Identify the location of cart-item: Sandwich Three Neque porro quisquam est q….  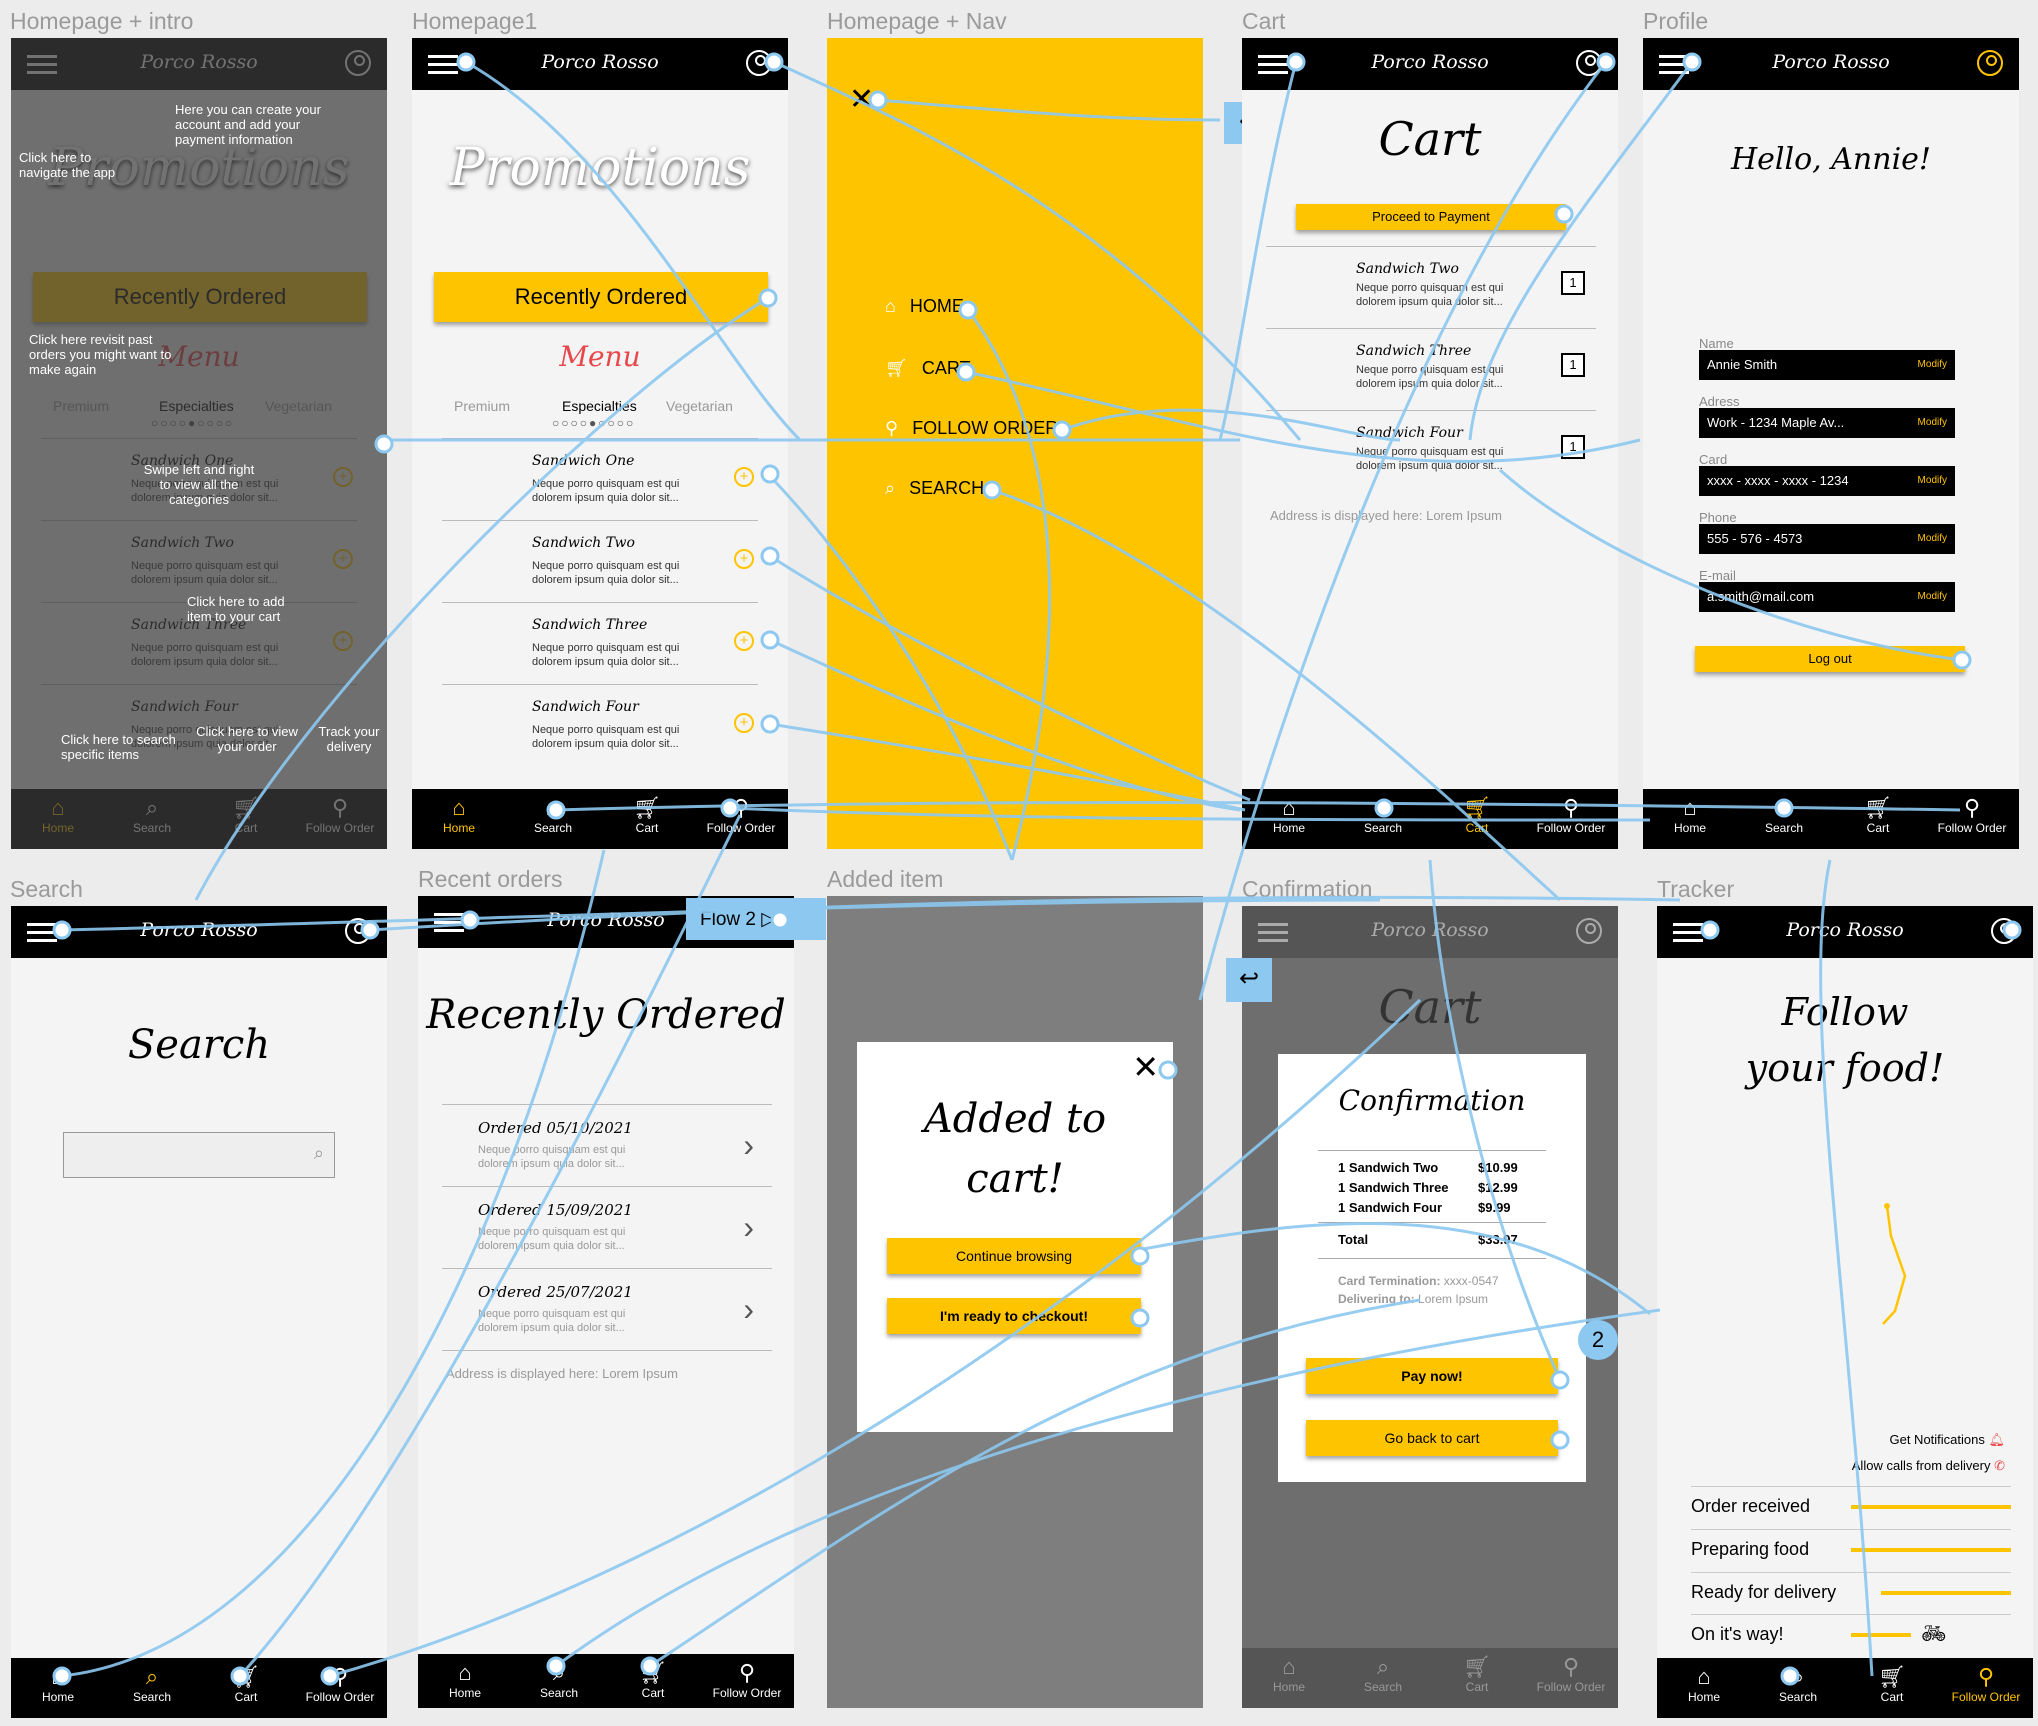
(1431, 368).